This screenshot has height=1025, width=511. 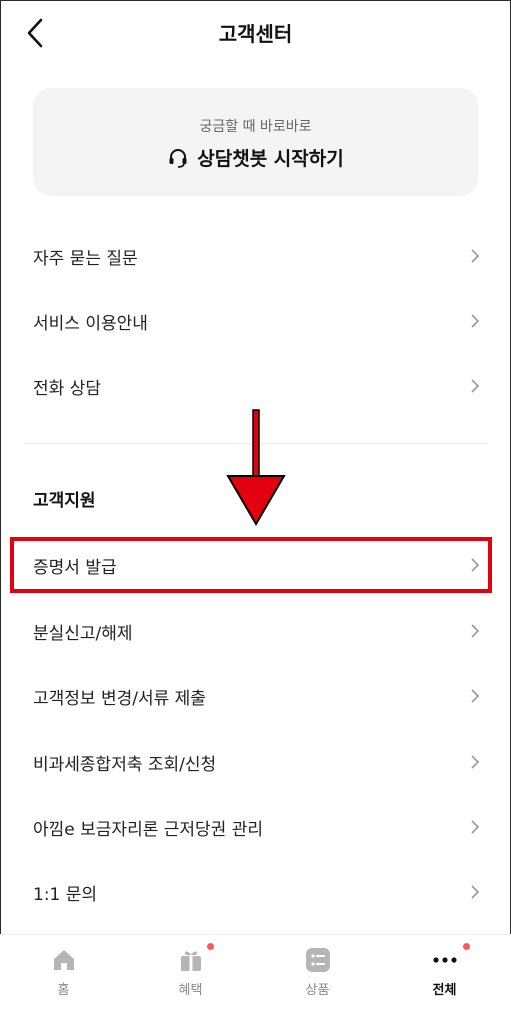 What do you see at coordinates (255, 696) in the screenshot?
I see `menu-item-customer-info: 고객정보 변경/서류 제출` at bounding box center [255, 696].